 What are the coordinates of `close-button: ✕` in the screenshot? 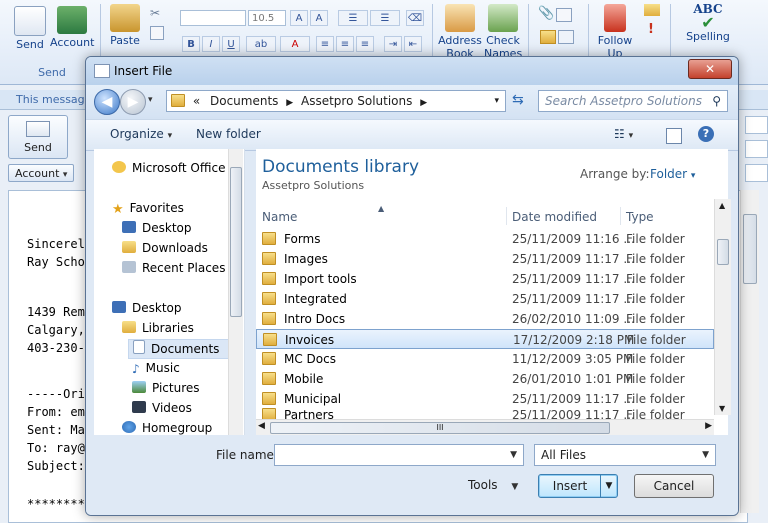 It's located at (710, 69).